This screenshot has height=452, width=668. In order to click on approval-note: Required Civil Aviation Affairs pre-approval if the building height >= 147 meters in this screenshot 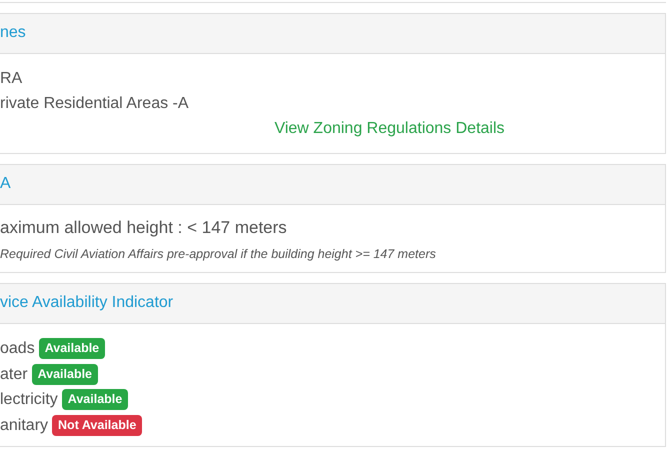, I will do `click(218, 254)`.